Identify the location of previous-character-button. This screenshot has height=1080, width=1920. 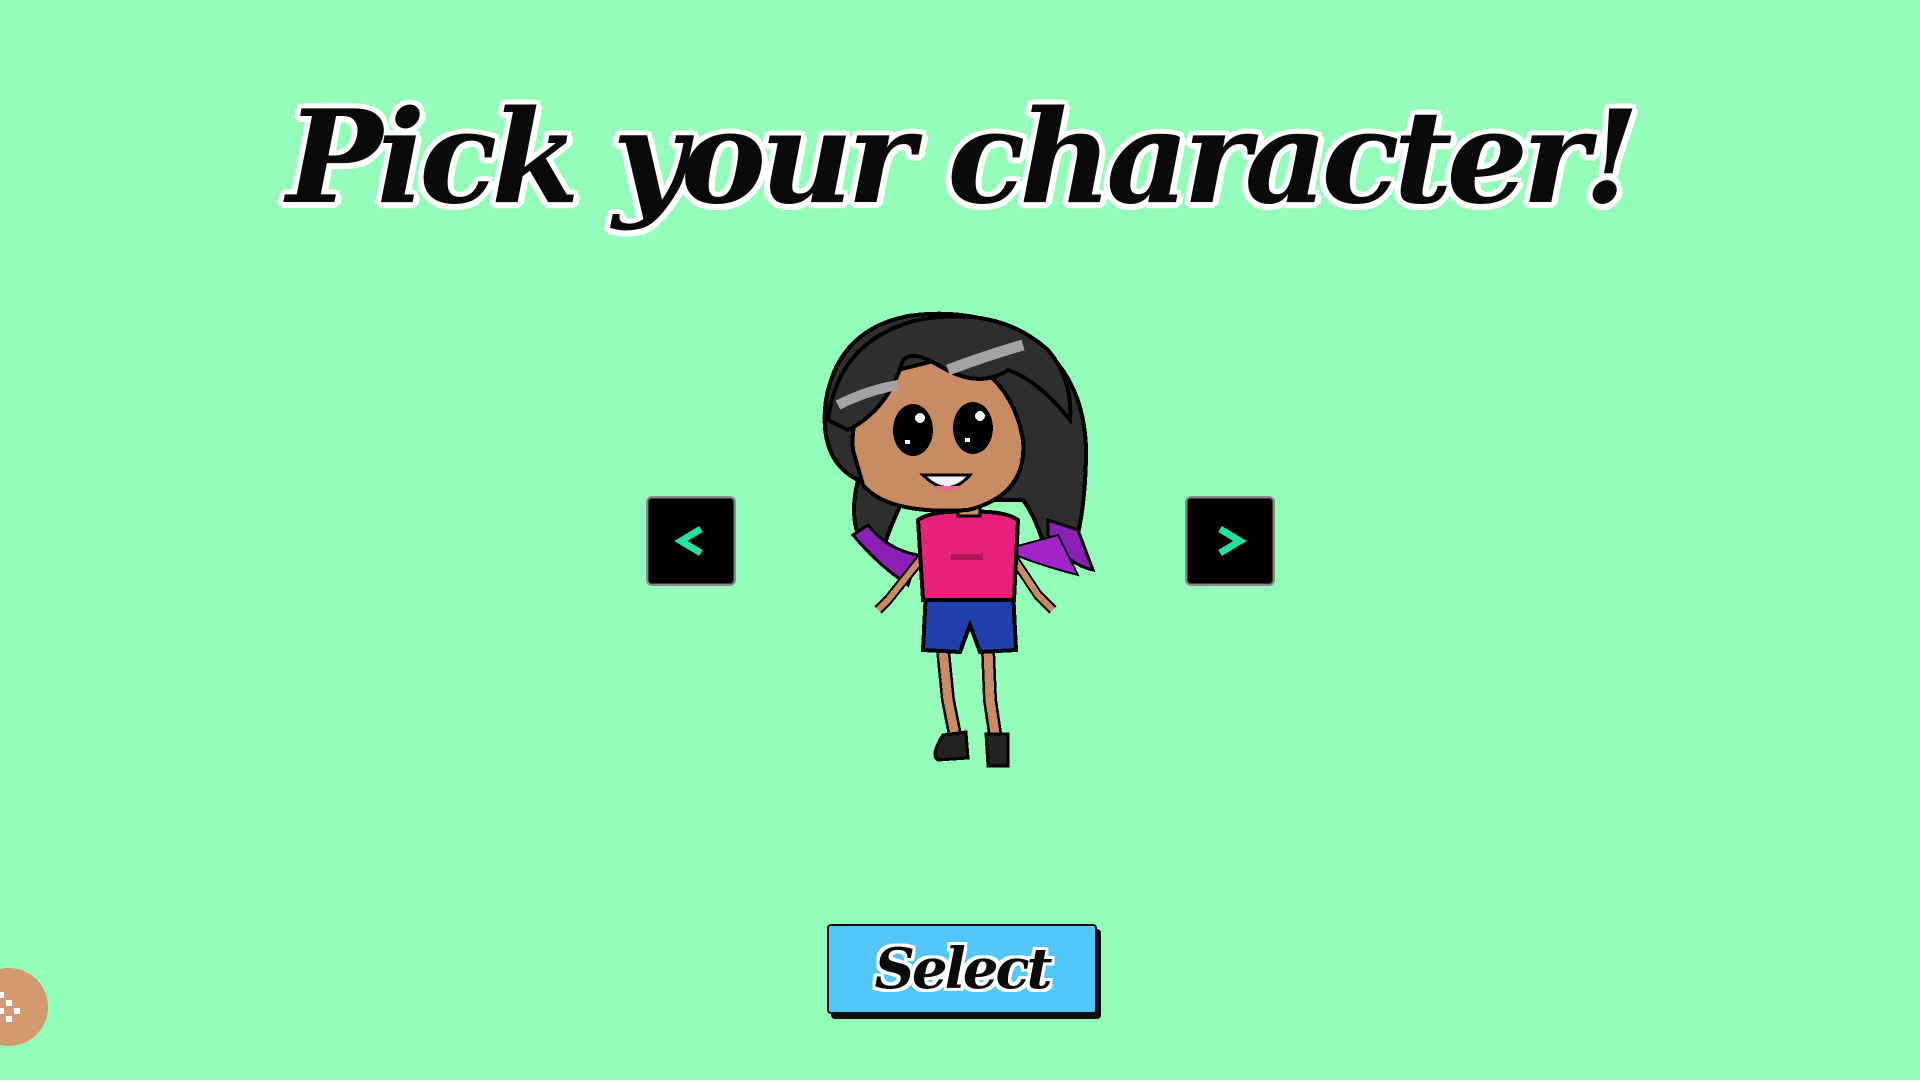
(691, 541).